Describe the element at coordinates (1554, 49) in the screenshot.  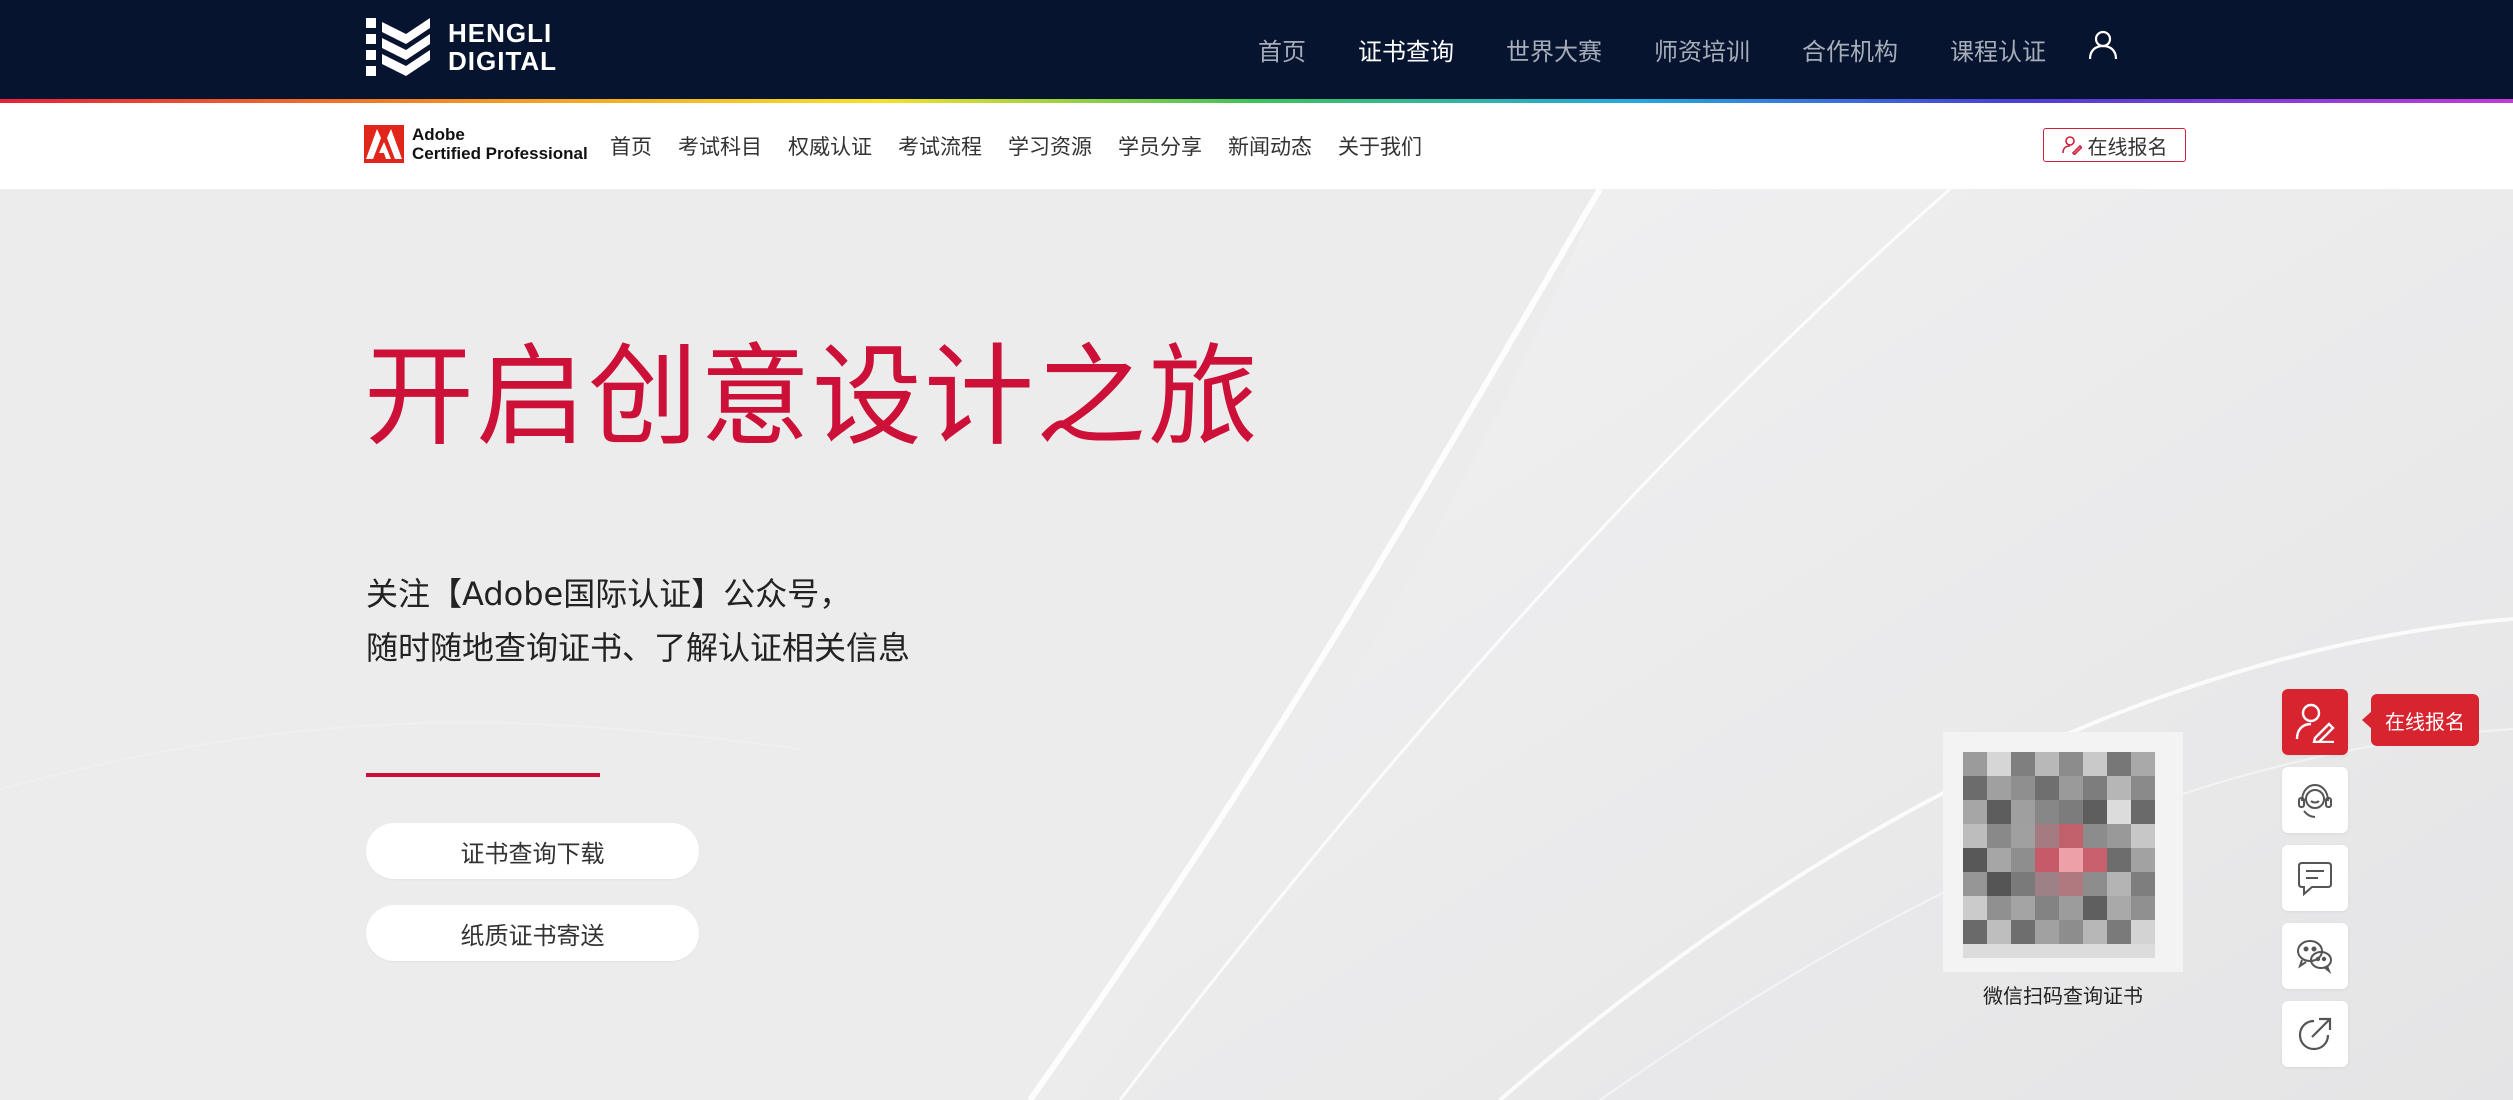
I see `nav-world-championship: 世界大赛` at that location.